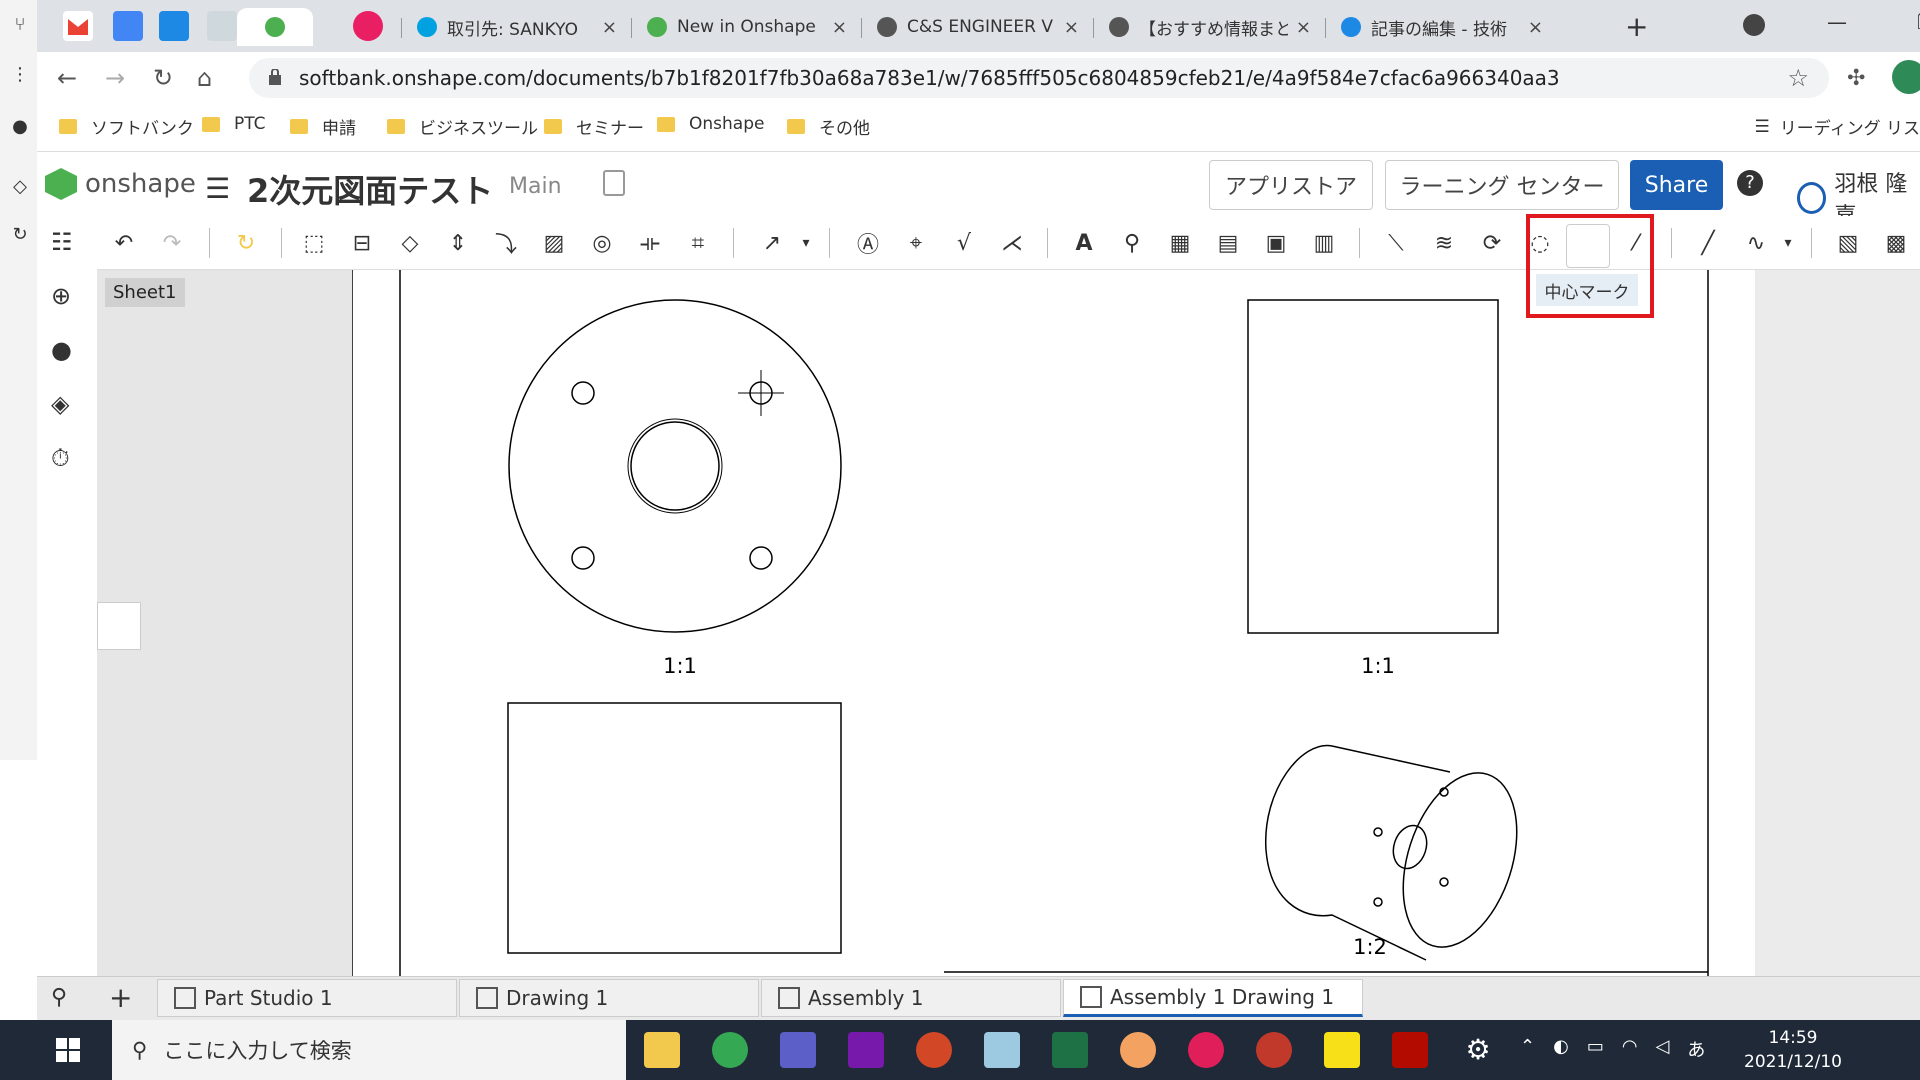  I want to click on excel-icon, so click(1070, 1050).